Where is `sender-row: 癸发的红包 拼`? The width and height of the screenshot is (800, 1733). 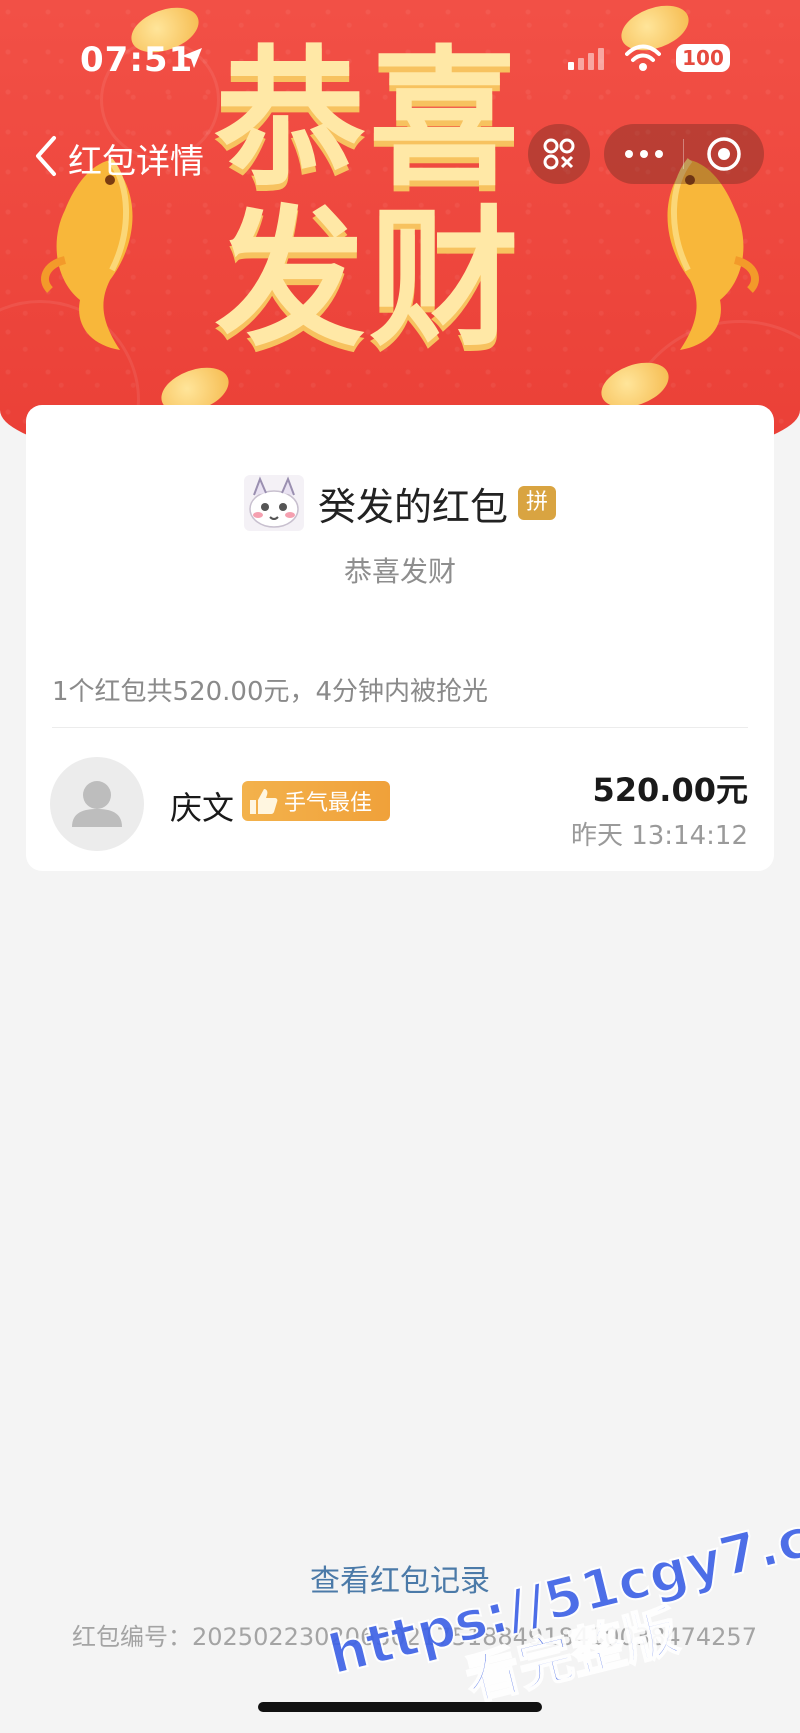
sender-row: 癸发的红包 拼 is located at coordinates (400, 503).